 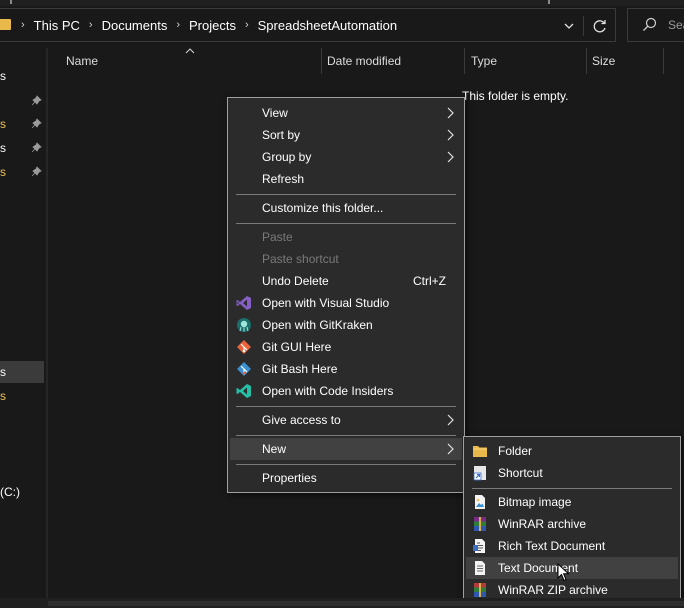 I want to click on menu-item-label: Group by, so click(x=287, y=157).